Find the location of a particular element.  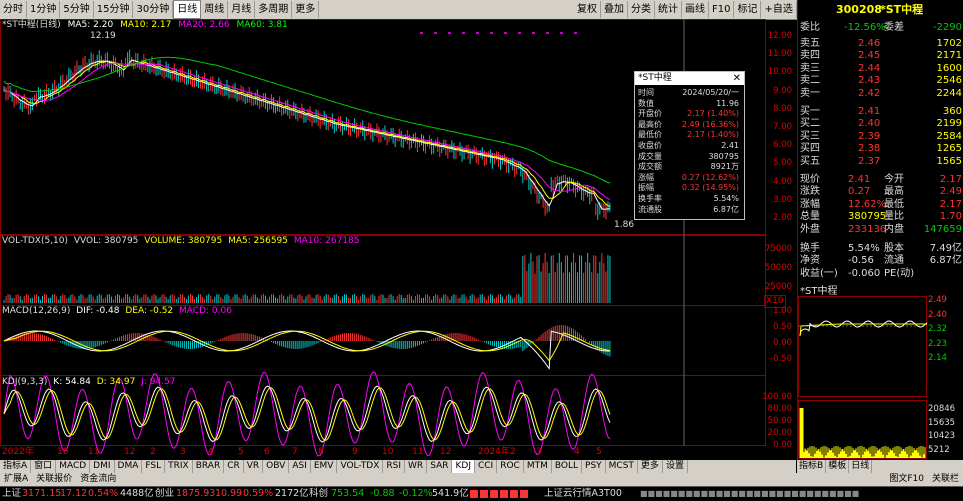

stat-label: 流通 is located at coordinates (894, 261).